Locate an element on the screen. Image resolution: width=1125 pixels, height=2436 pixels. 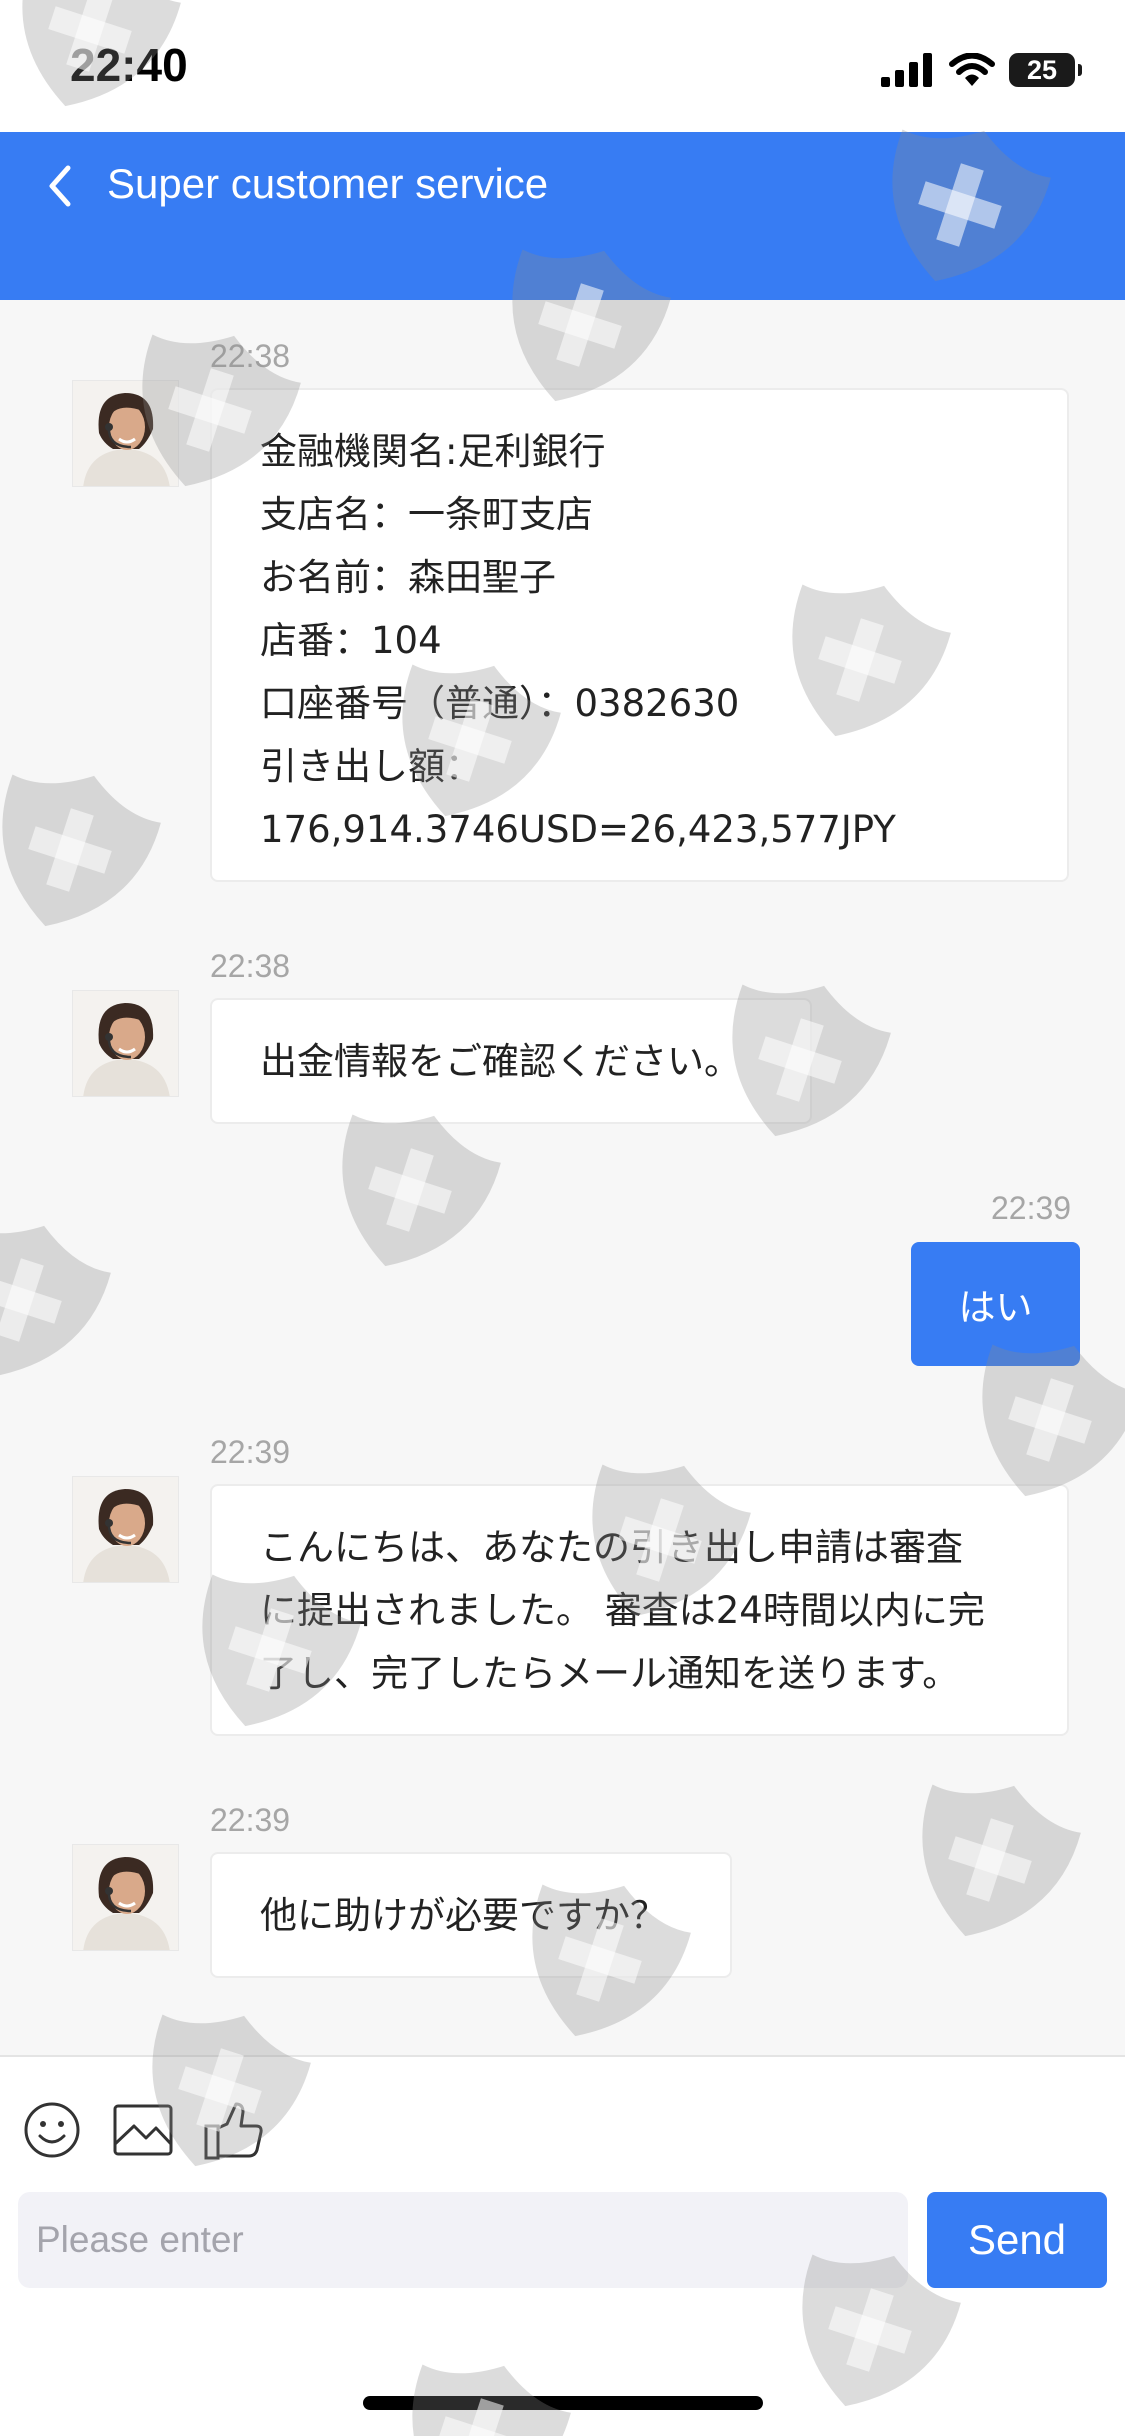
signal-icon is located at coordinates (906, 70).